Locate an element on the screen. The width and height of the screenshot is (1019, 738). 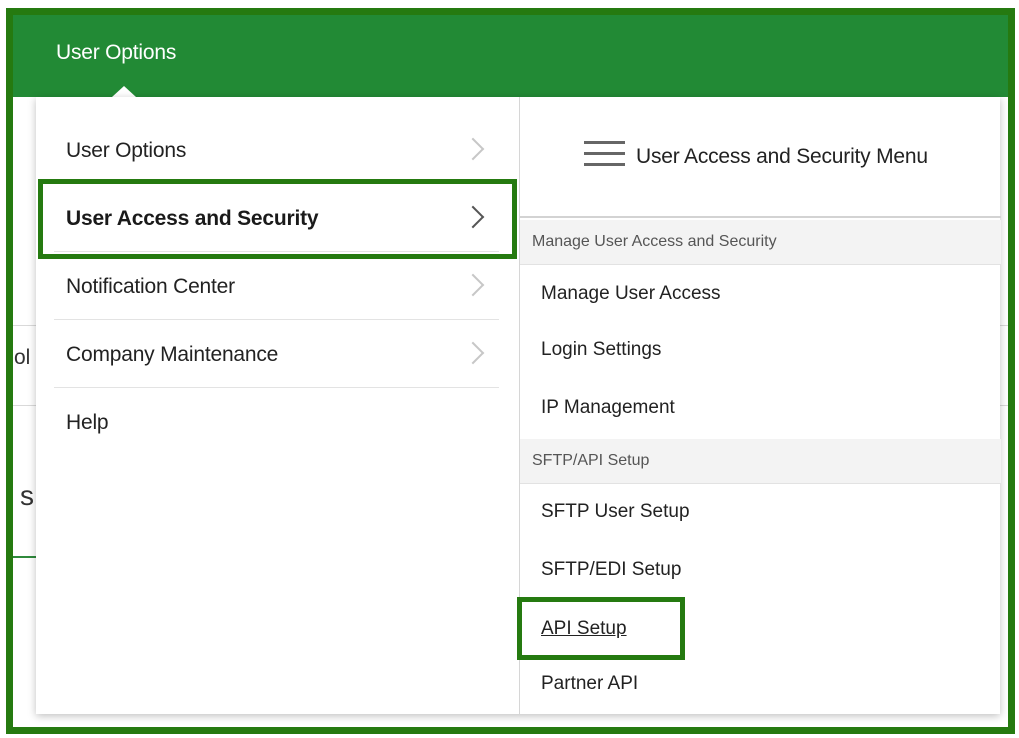
nav-item-label: Notification Center is located at coordinates (150, 286).